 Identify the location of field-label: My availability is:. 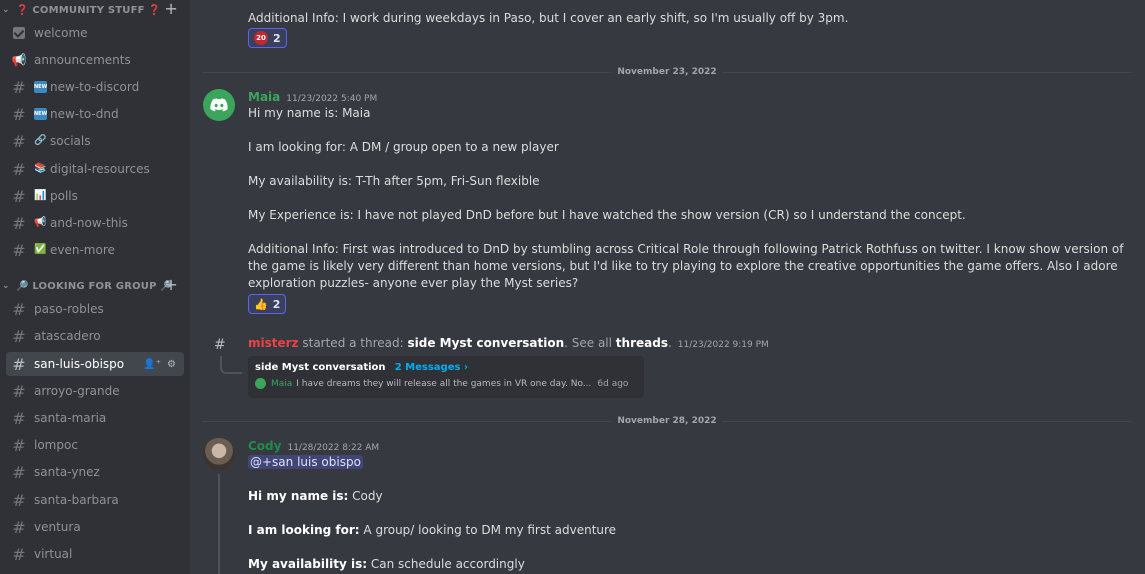
(308, 564).